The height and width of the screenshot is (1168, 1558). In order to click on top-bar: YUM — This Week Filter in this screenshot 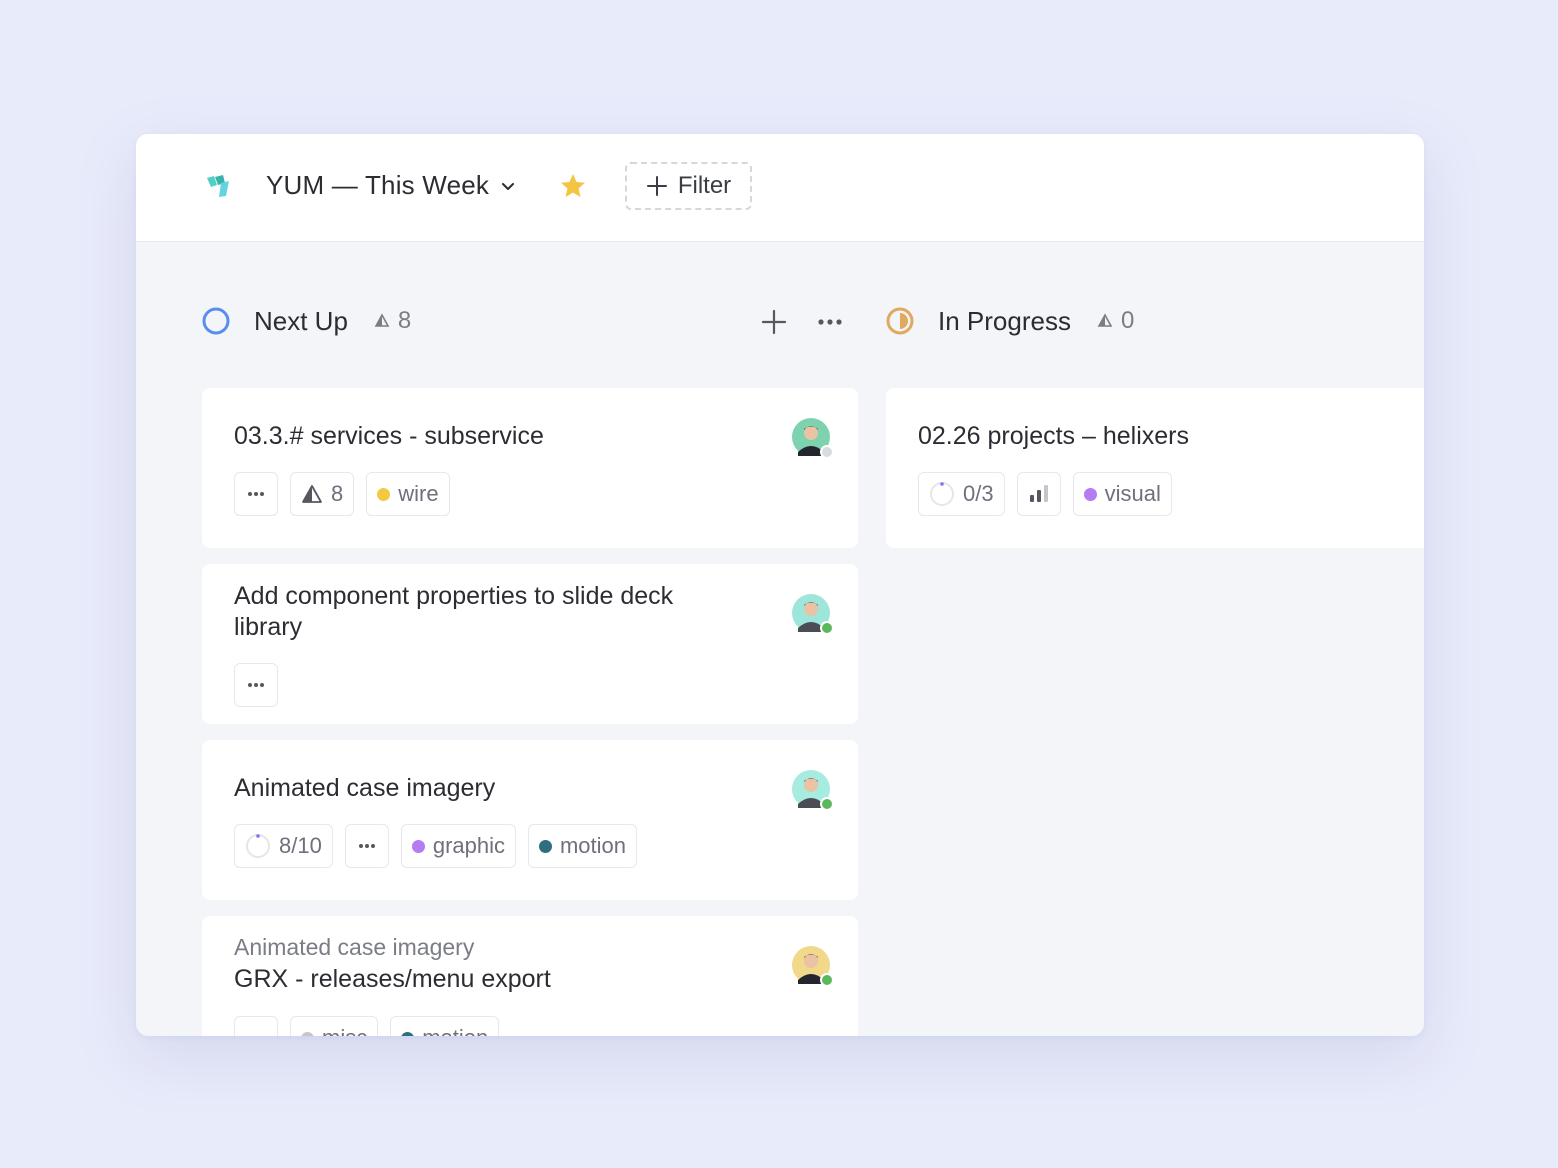, I will do `click(780, 188)`.